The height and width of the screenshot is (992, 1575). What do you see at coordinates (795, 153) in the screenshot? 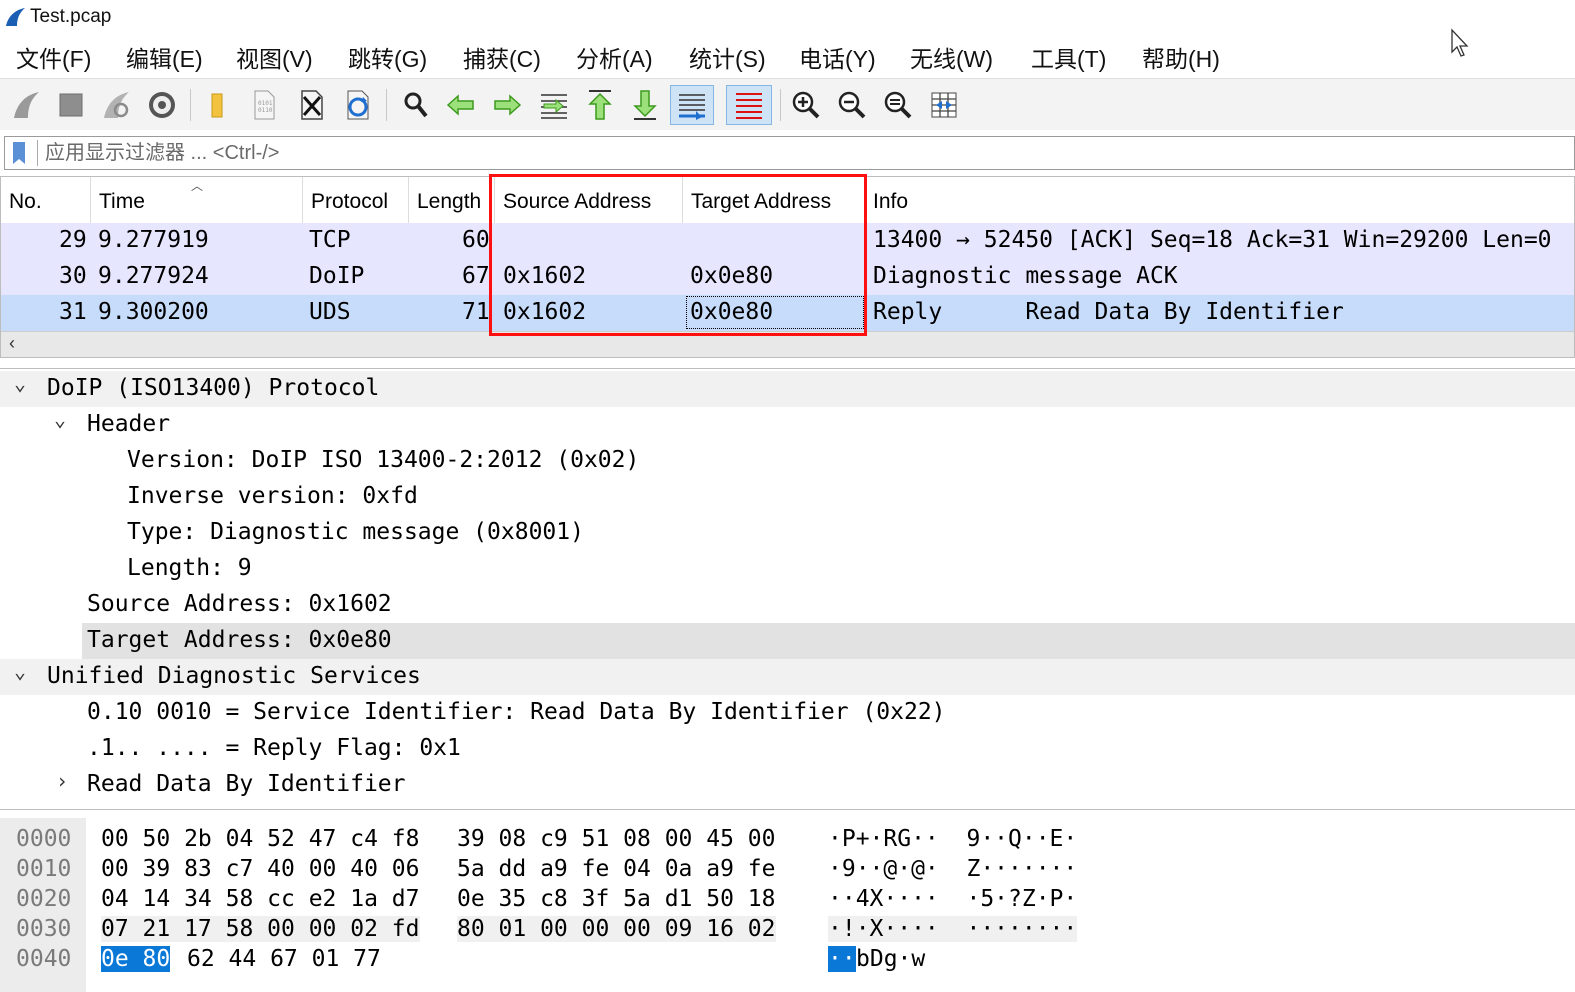
I see `display-filter-input` at bounding box center [795, 153].